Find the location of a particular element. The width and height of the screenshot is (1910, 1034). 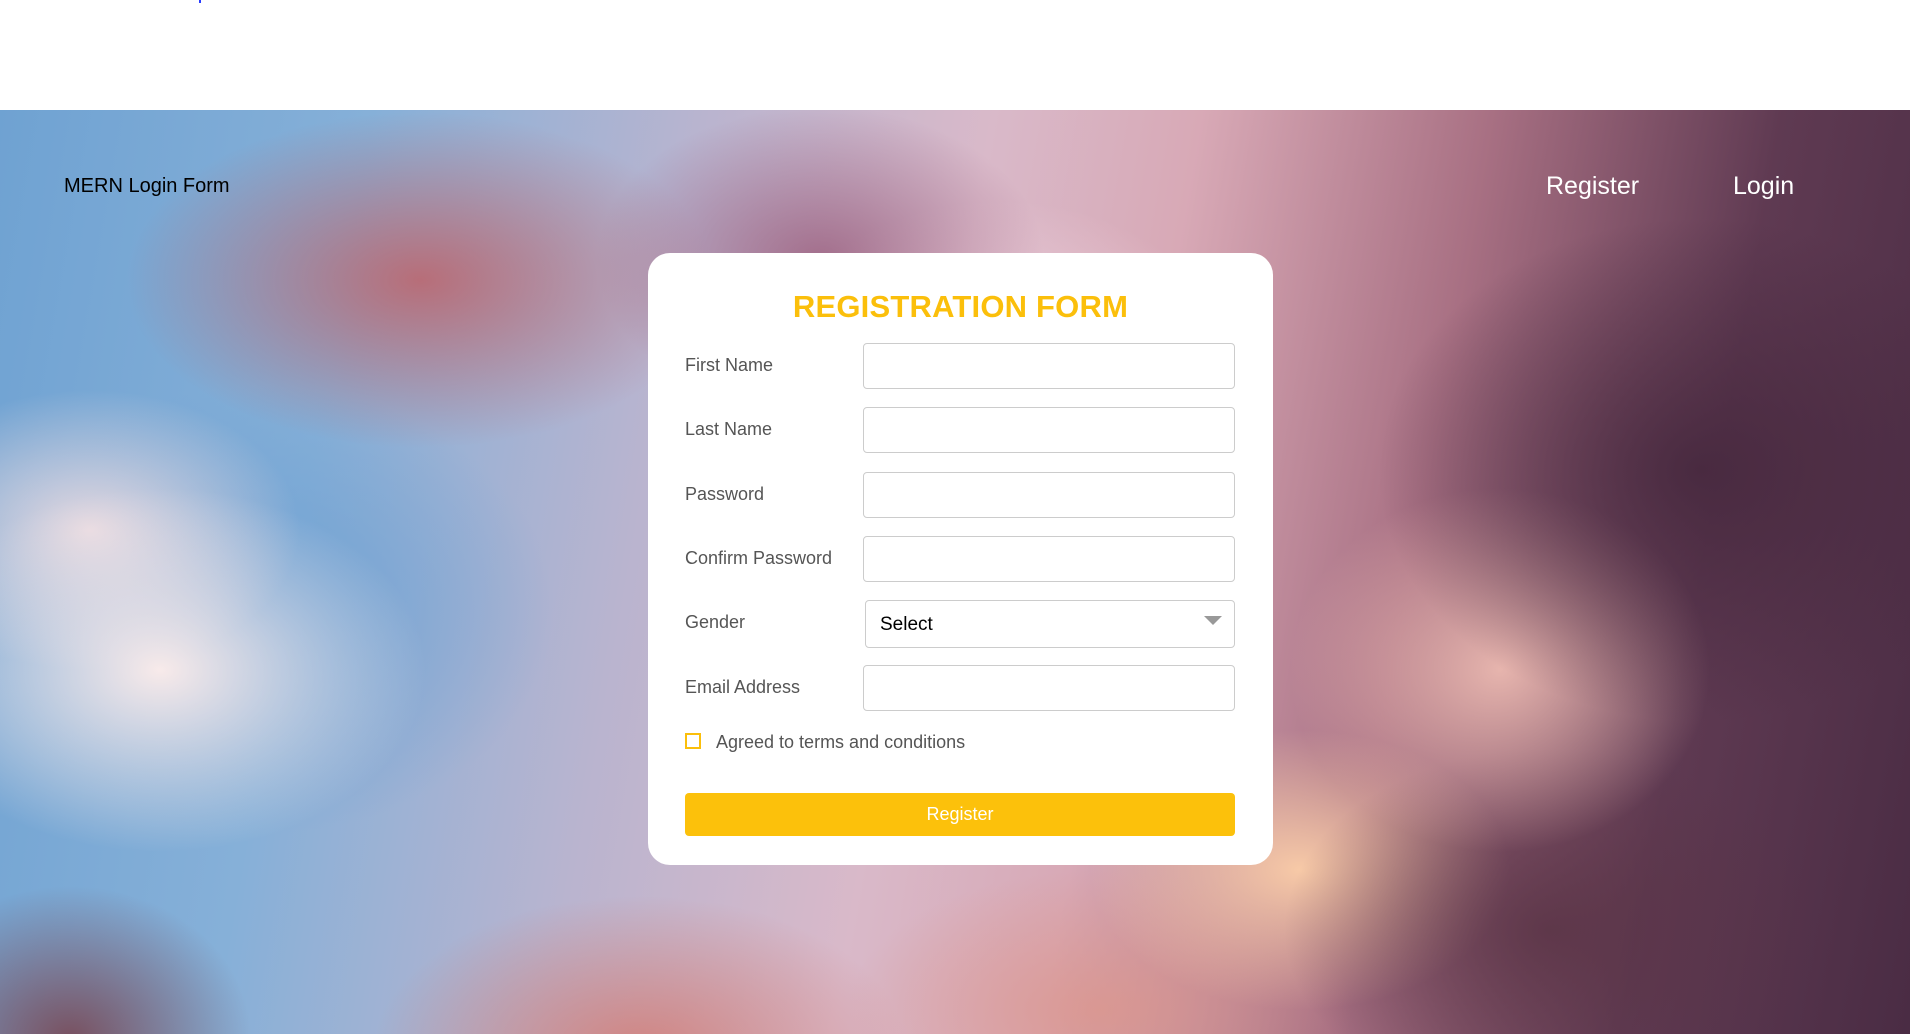

top-artifact is located at coordinates (200, 1).